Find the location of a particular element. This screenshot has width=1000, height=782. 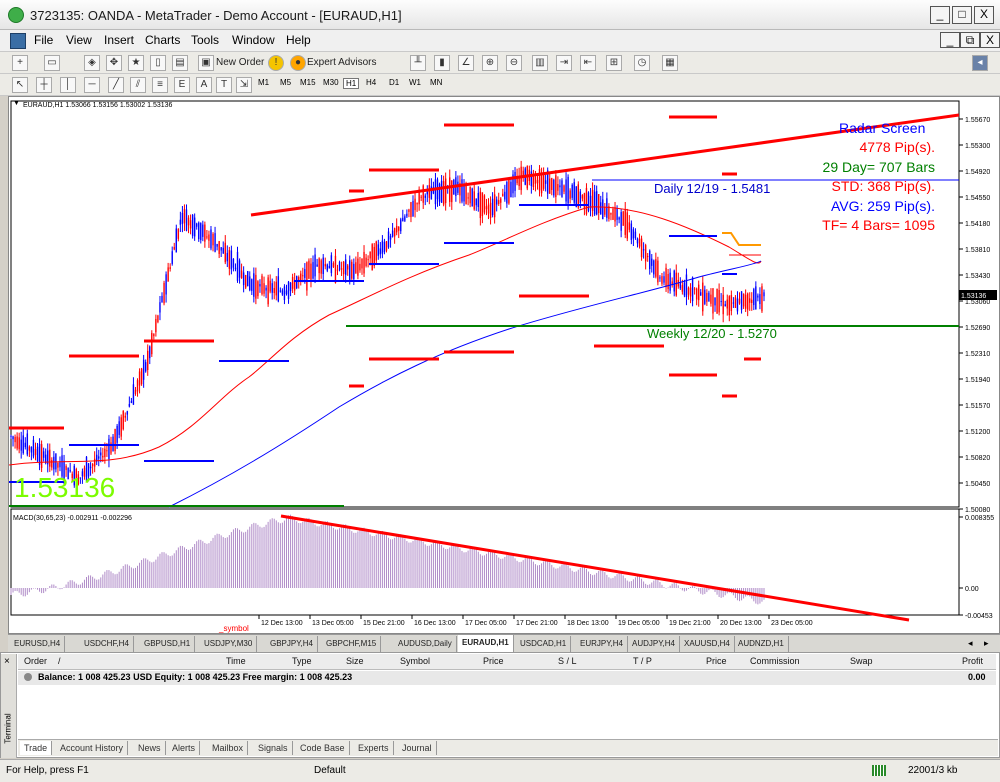

new-order-button: New Order is located at coordinates (240, 65).